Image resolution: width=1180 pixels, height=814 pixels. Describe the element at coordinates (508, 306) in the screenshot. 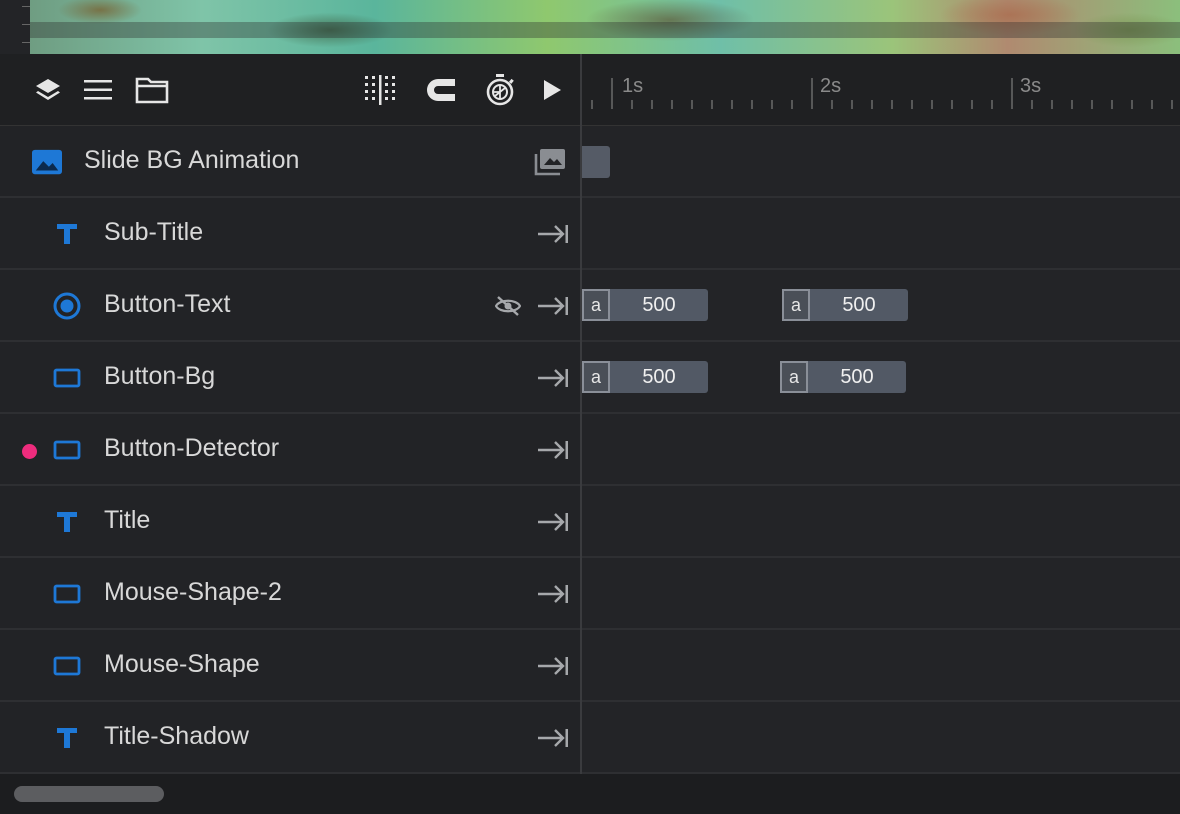

I see `visibility-off-icon` at that location.